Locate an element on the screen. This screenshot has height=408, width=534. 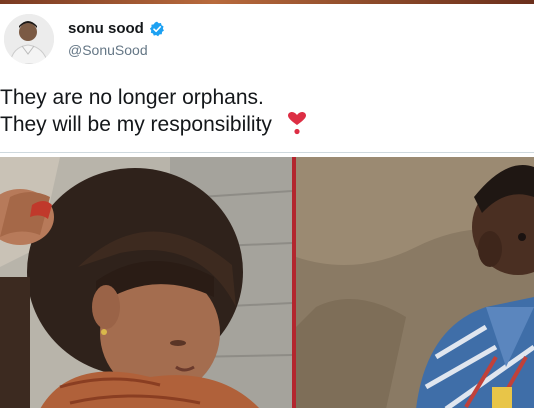
user-handle: @SonuSood is located at coordinates (108, 50).